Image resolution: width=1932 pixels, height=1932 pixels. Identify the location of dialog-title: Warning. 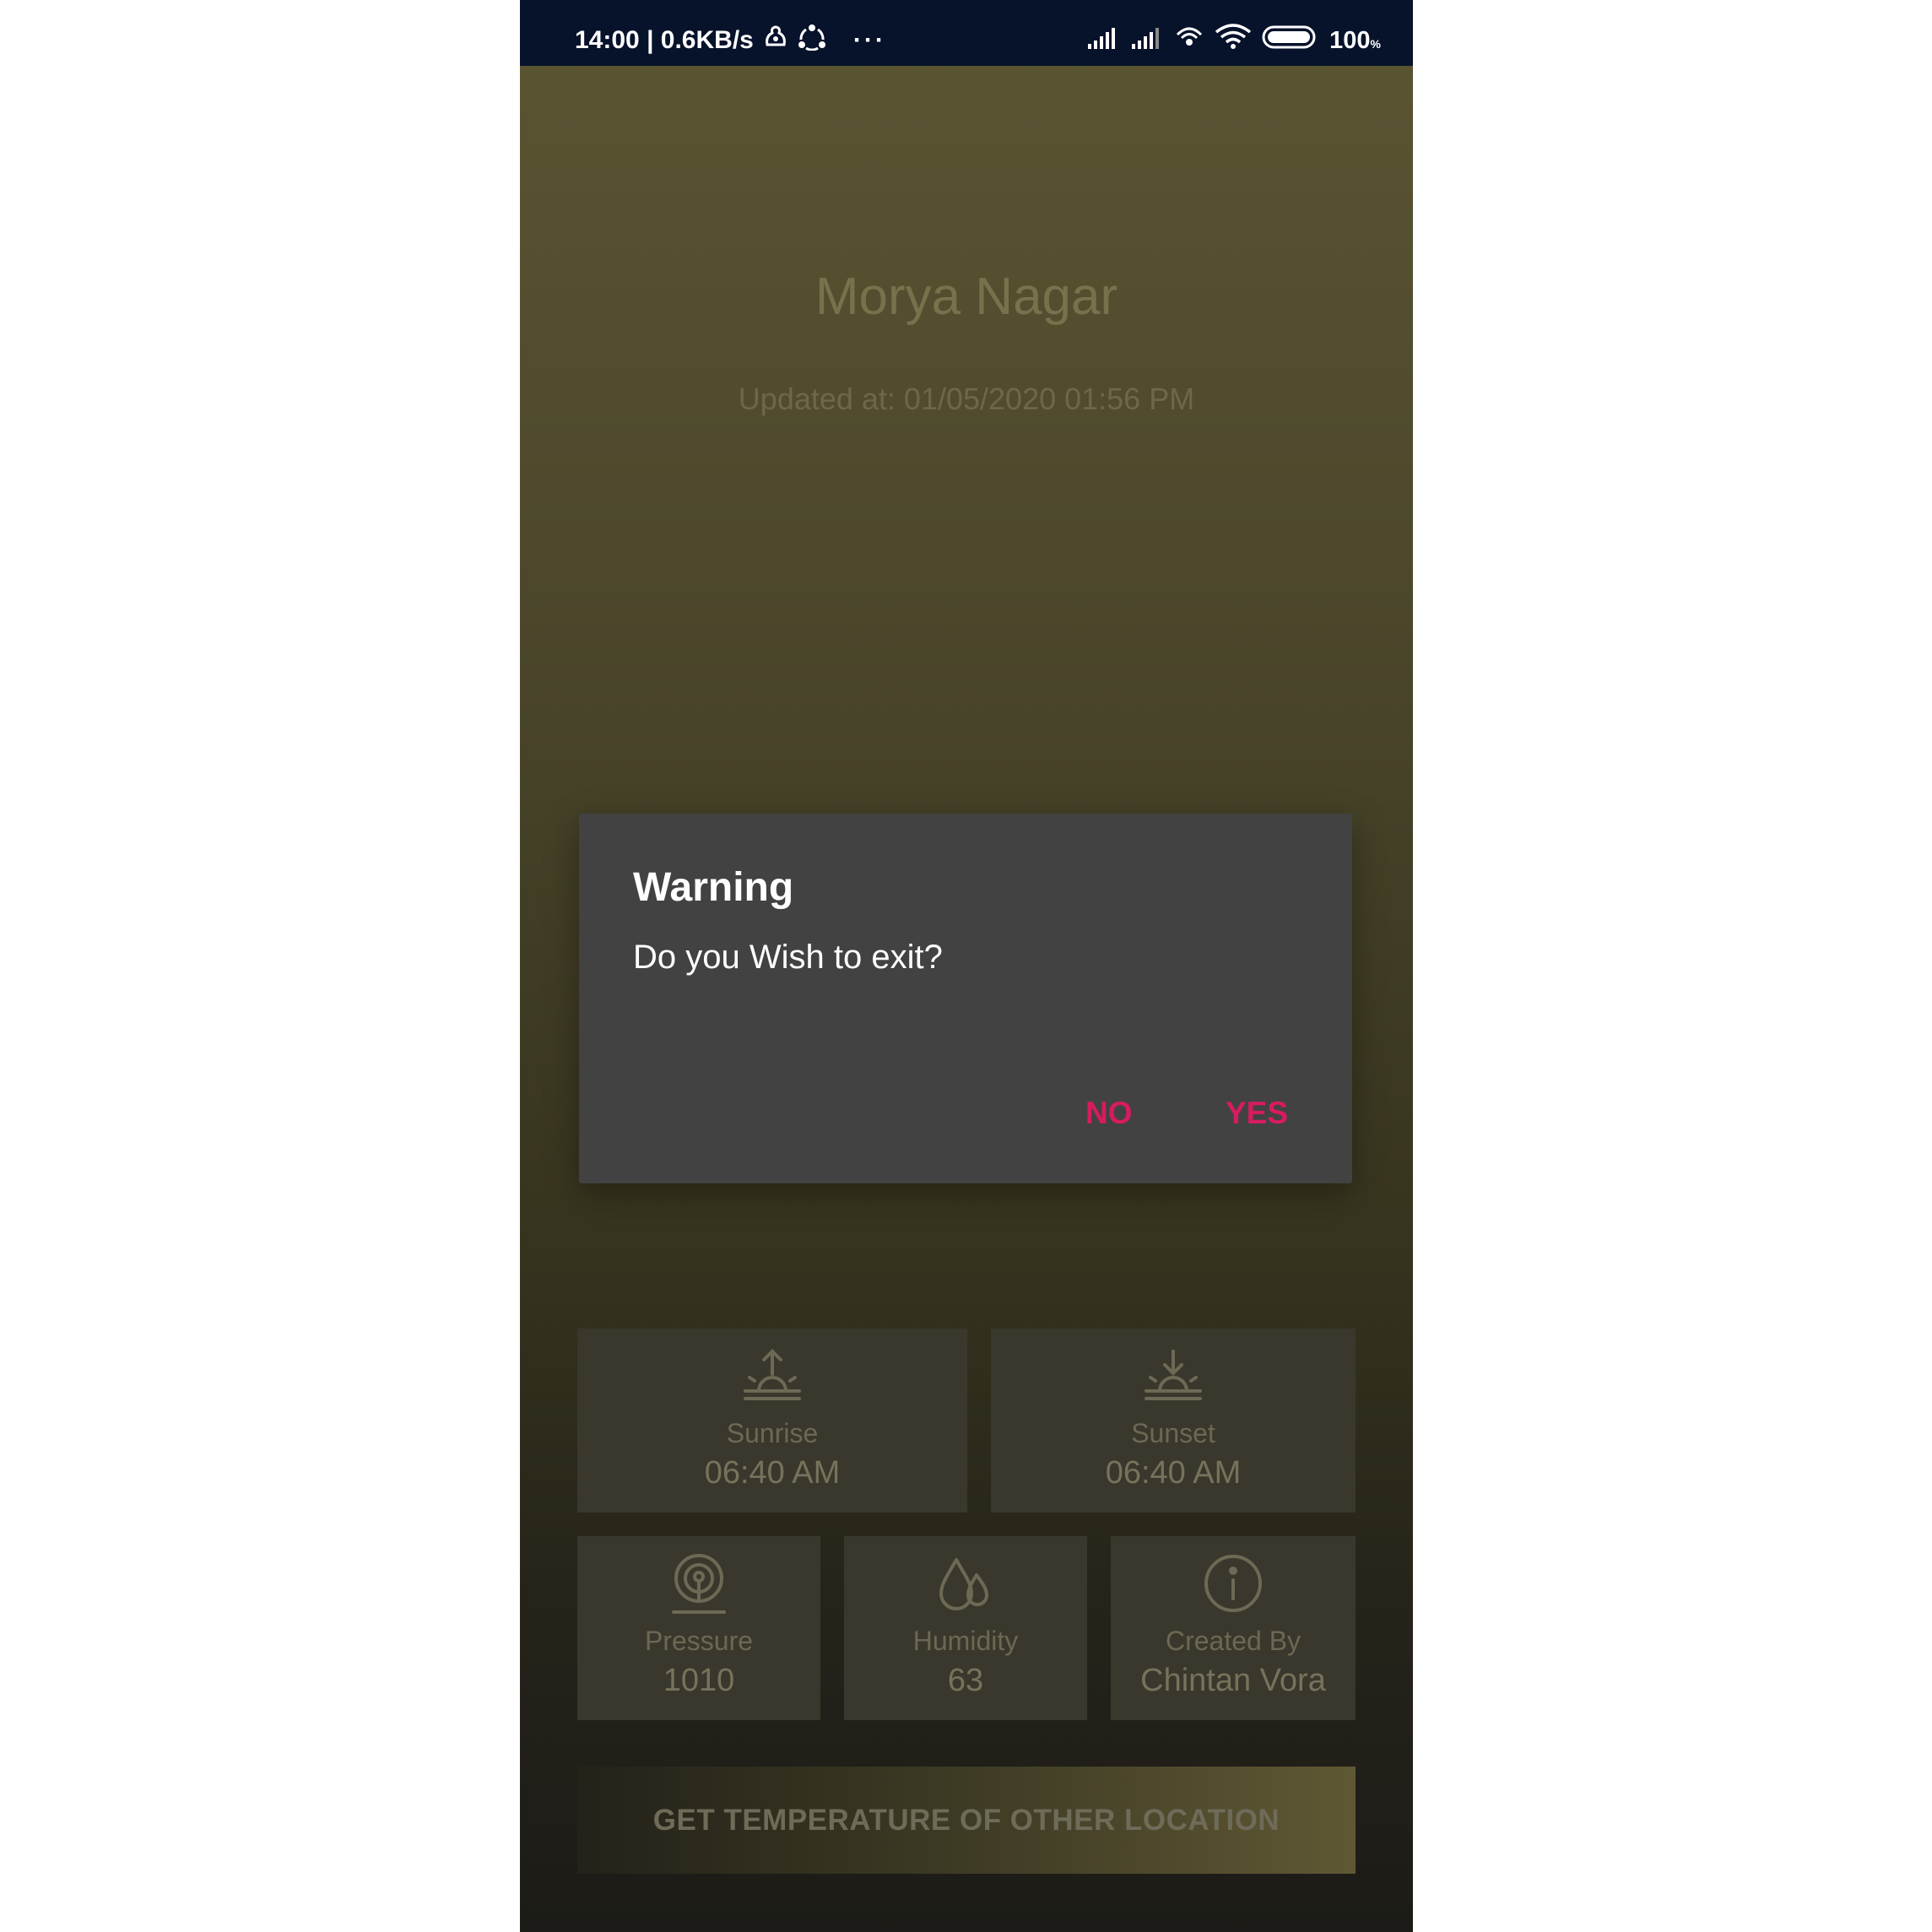
(713, 887).